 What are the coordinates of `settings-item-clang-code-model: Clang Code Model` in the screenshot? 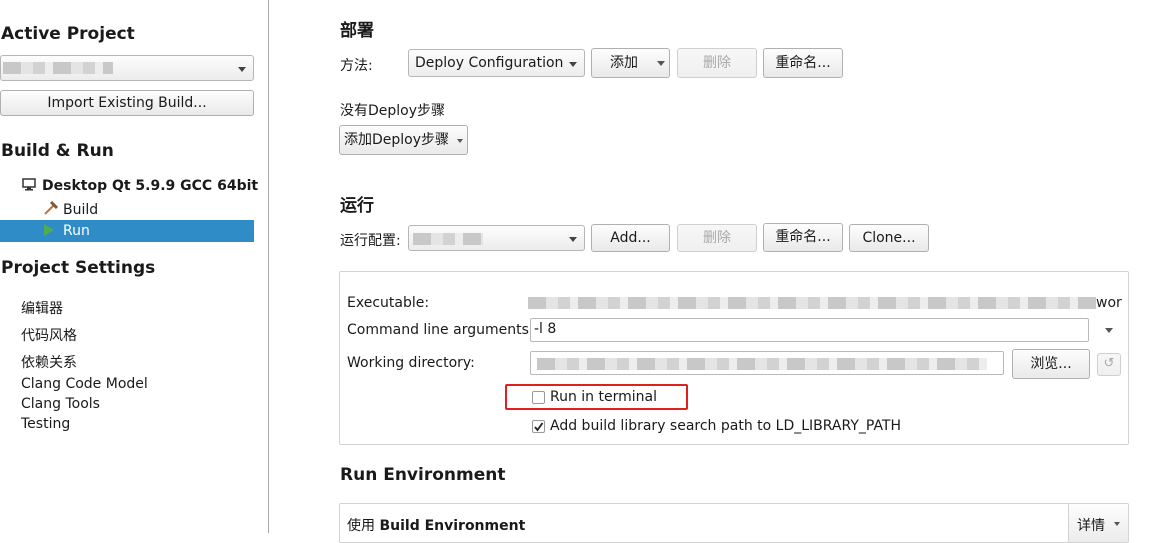 It's located at (84, 384).